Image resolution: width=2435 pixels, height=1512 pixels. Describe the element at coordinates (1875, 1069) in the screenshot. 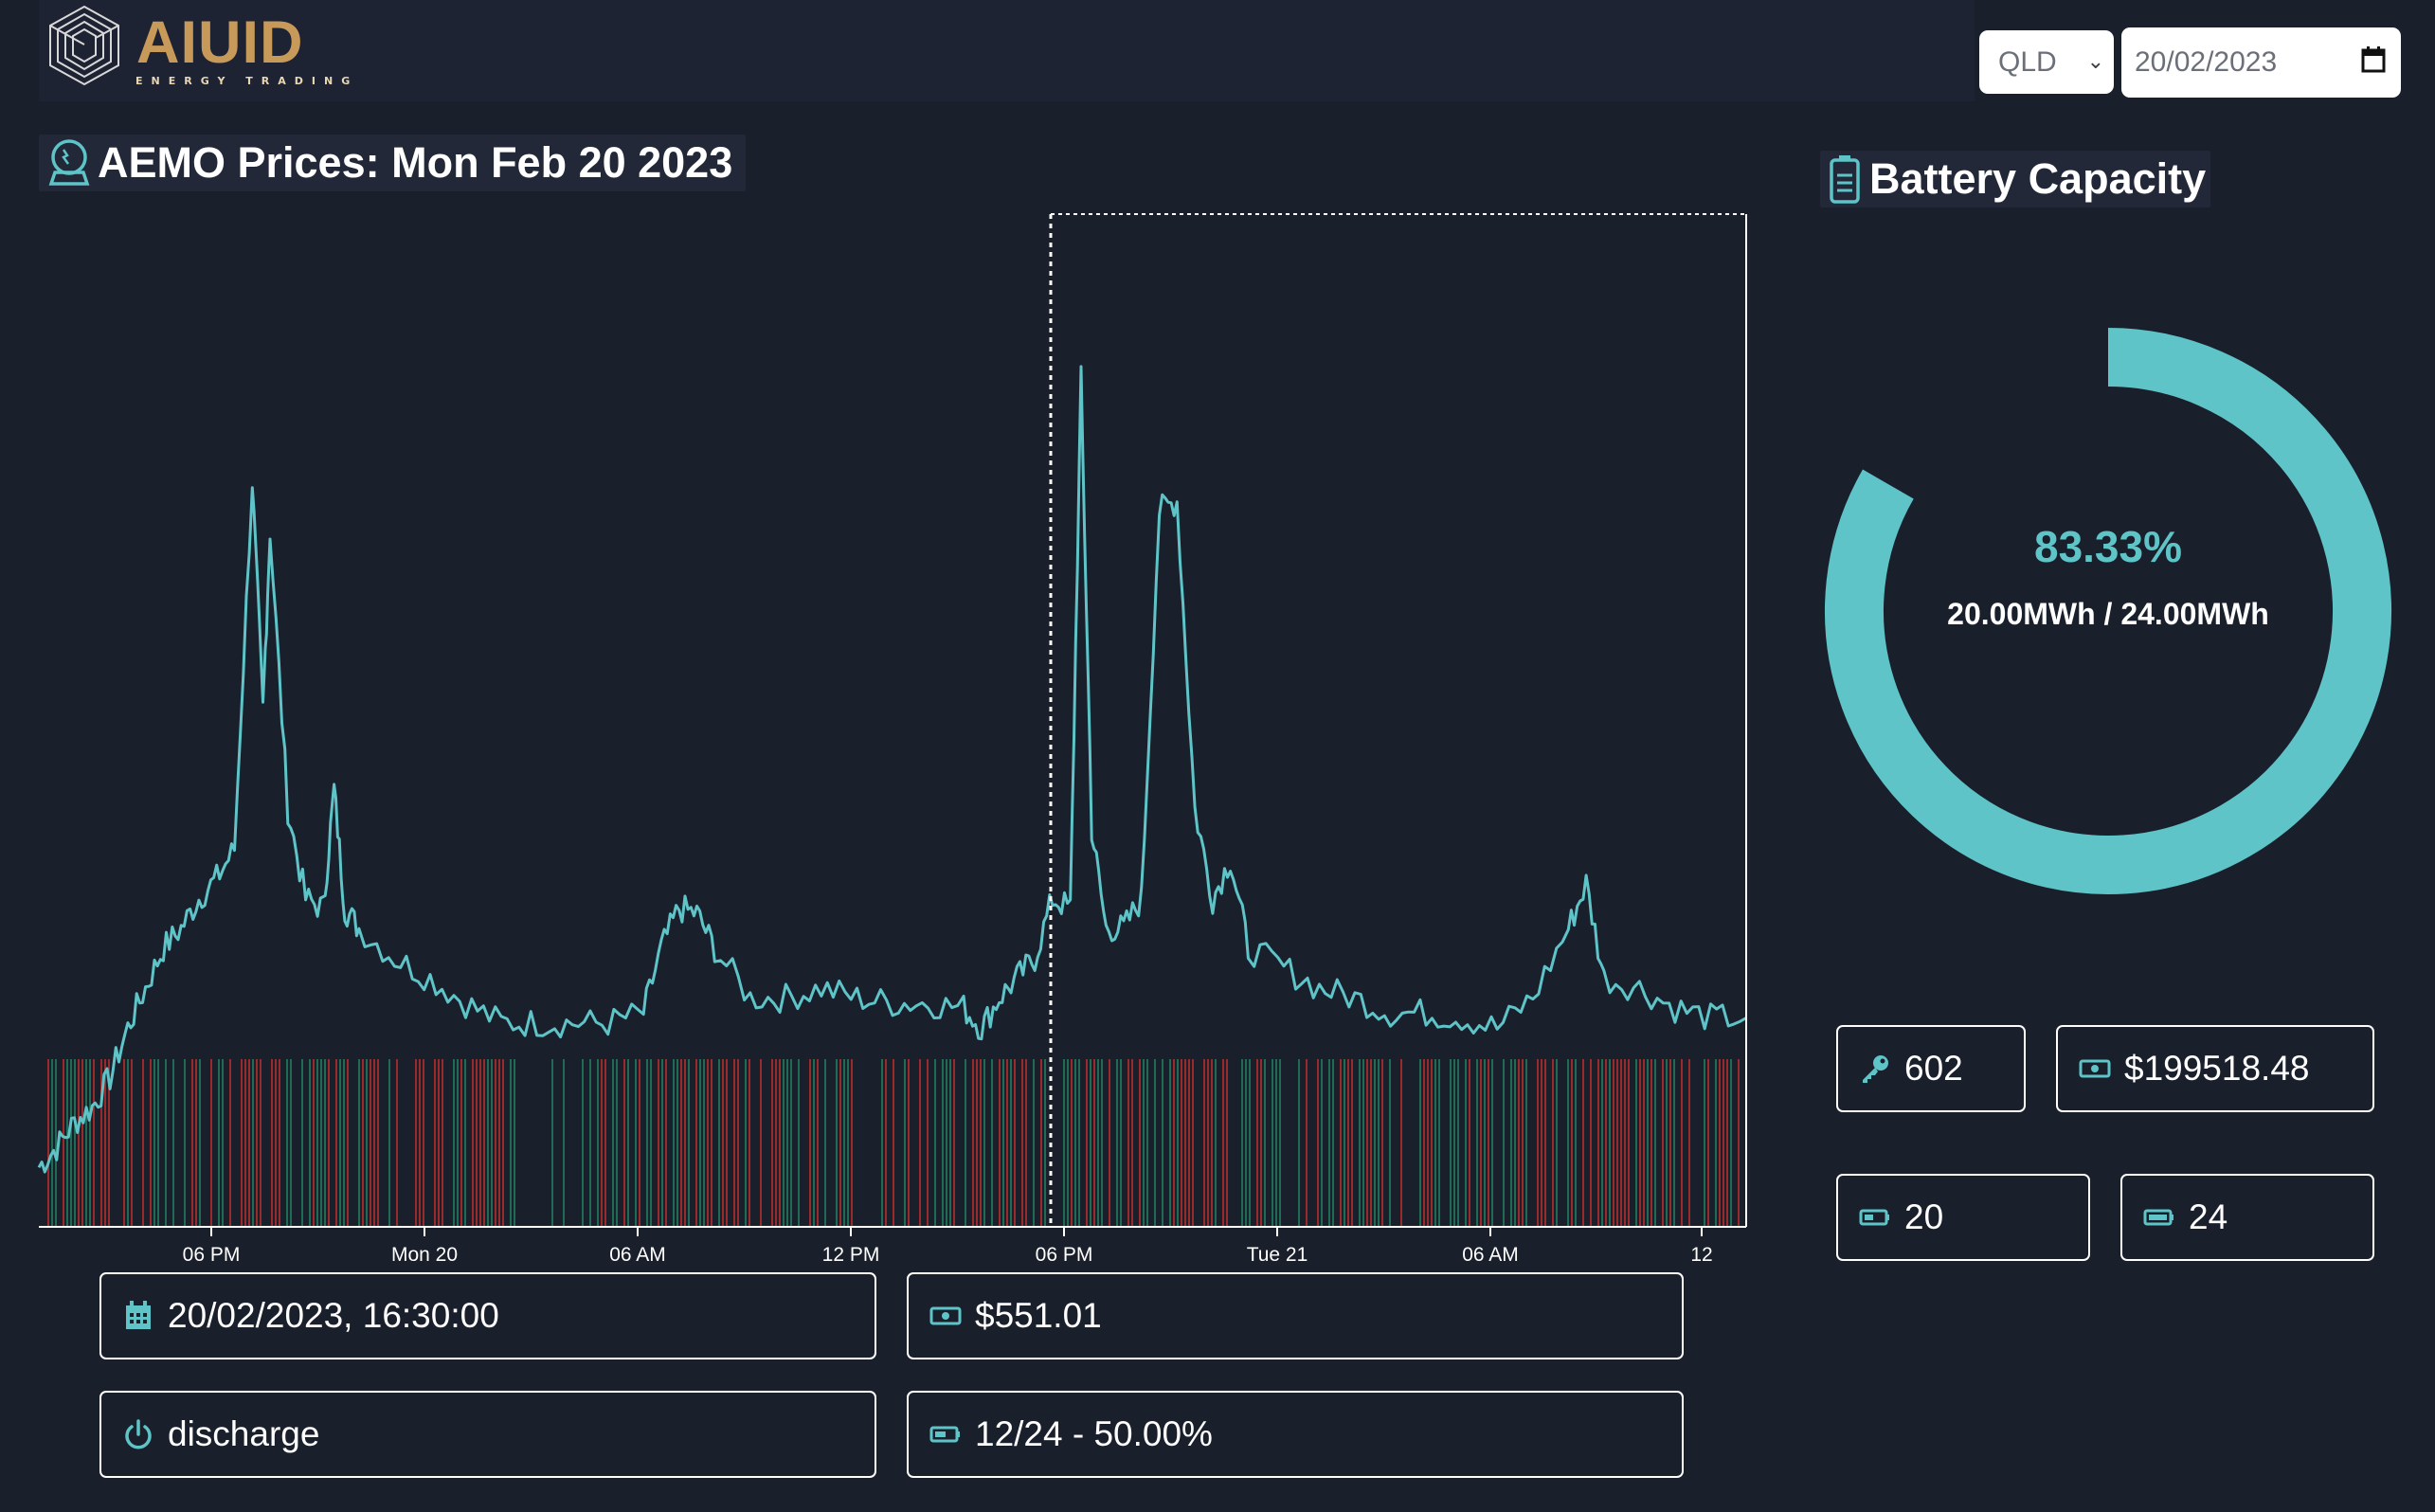

I see `key-icon` at that location.